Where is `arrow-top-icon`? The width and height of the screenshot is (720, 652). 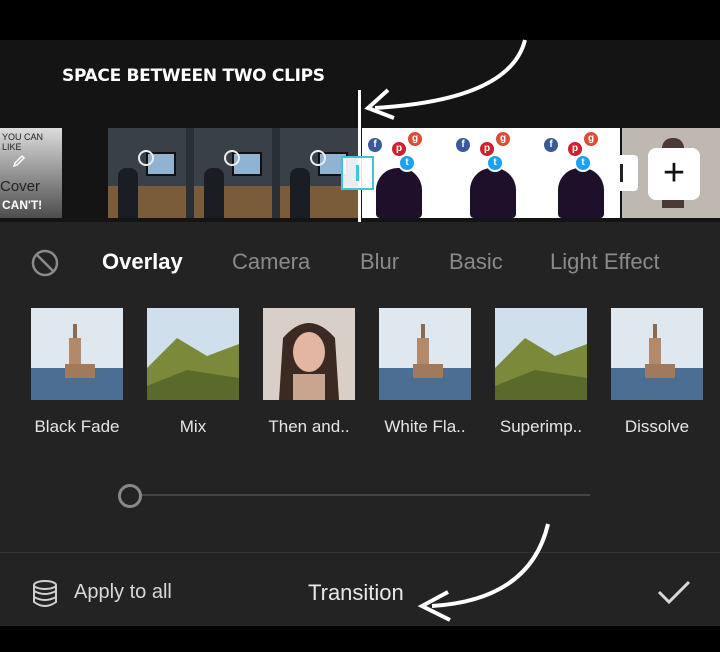
arrow-top-icon is located at coordinates (450, 74).